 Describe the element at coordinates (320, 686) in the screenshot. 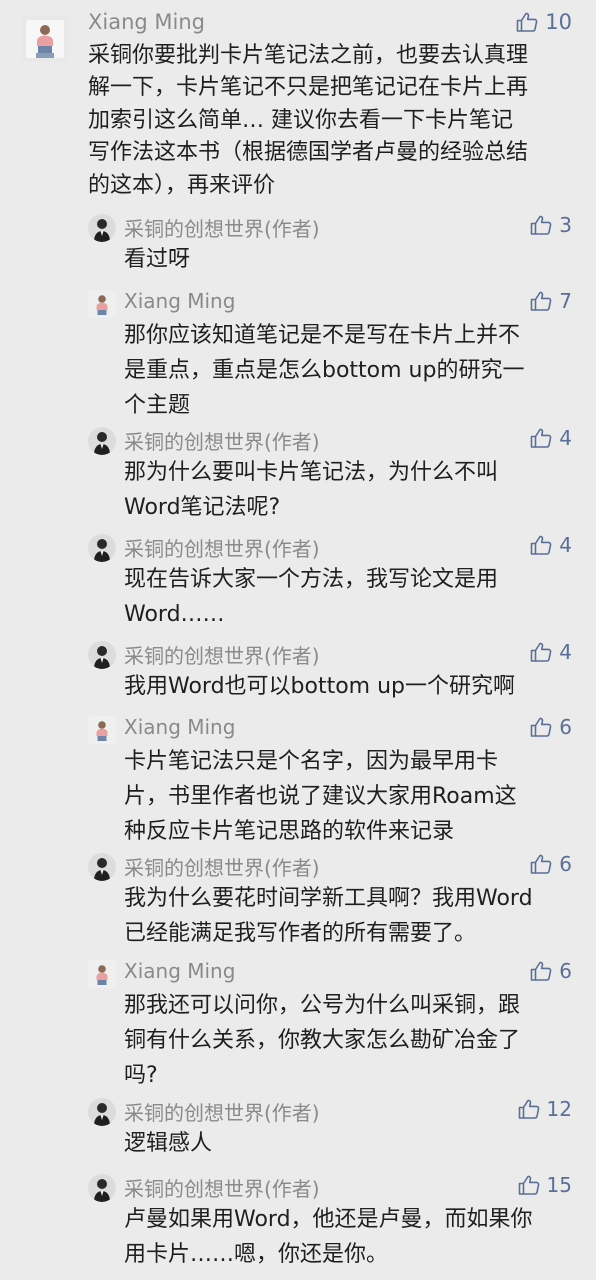

I see `comment-text: 我用Word也可以bottom up一个研究啊` at that location.